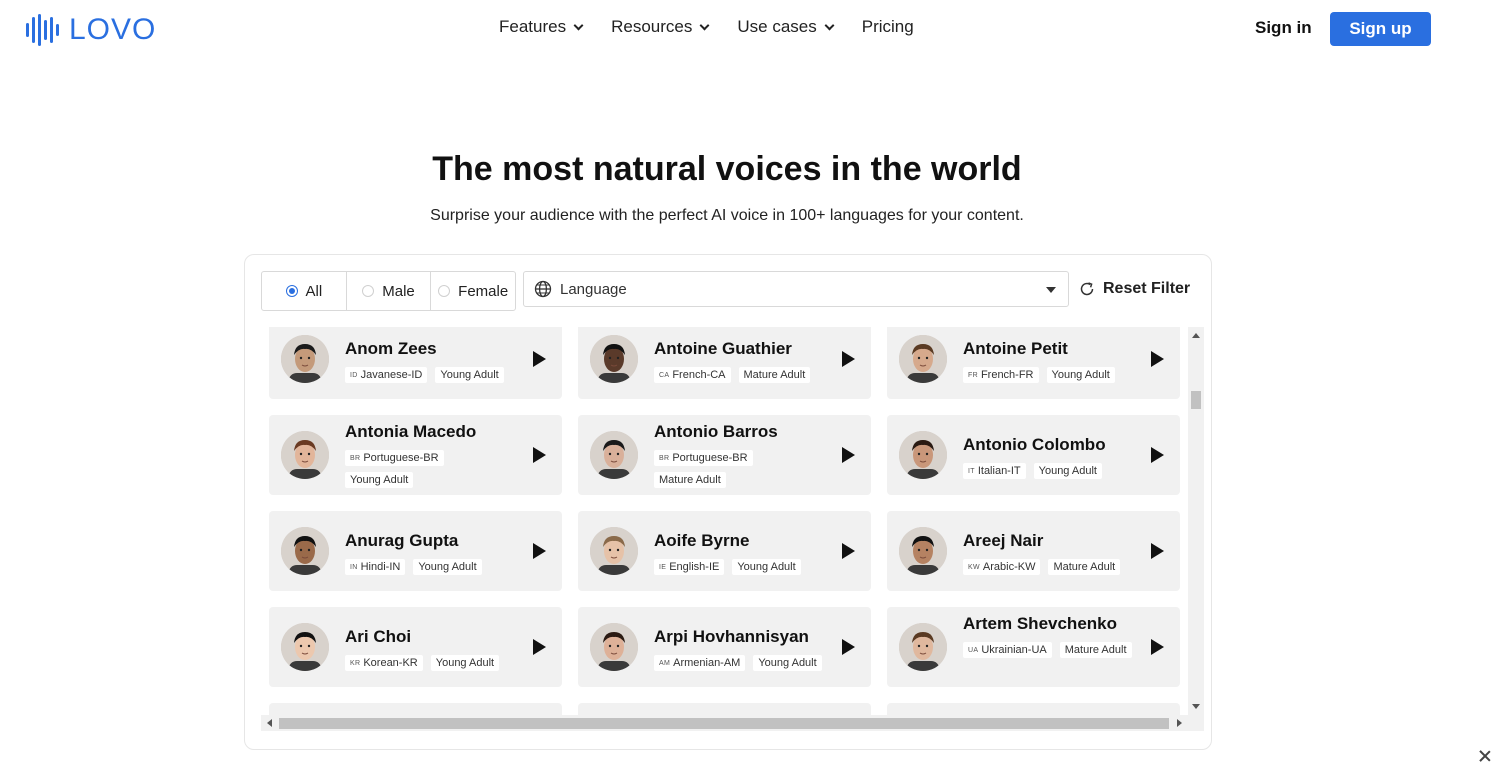 The image size is (1500, 764). Describe the element at coordinates (707, 663) in the screenshot. I see `language-name: Armenian-AM` at that location.